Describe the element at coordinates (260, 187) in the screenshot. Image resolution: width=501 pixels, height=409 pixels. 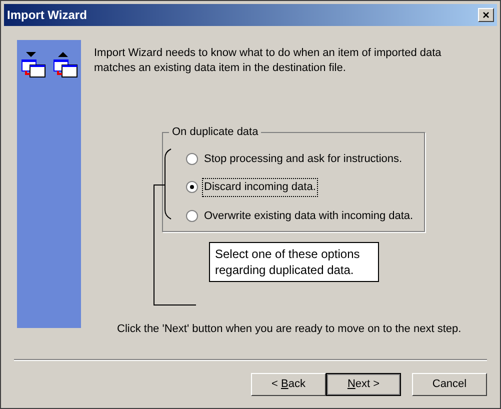
I see `option-label: Discard incoming data.` at that location.